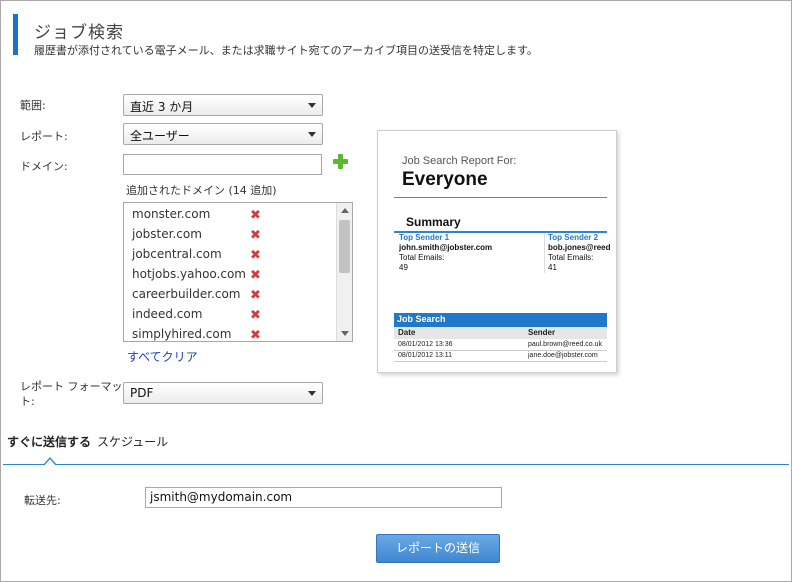  Describe the element at coordinates (71, 386) in the screenshot. I see `format-label-line1: レポート フォーマッ` at that location.